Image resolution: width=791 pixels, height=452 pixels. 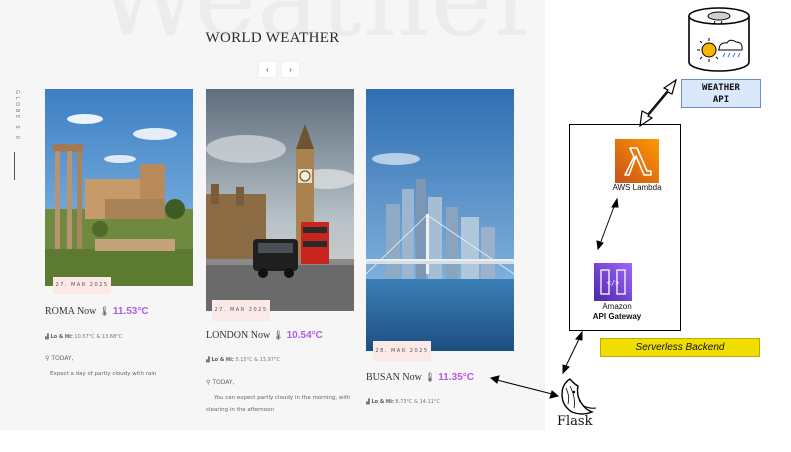 I want to click on lambda-label: AWS Lambda, so click(x=637, y=187).